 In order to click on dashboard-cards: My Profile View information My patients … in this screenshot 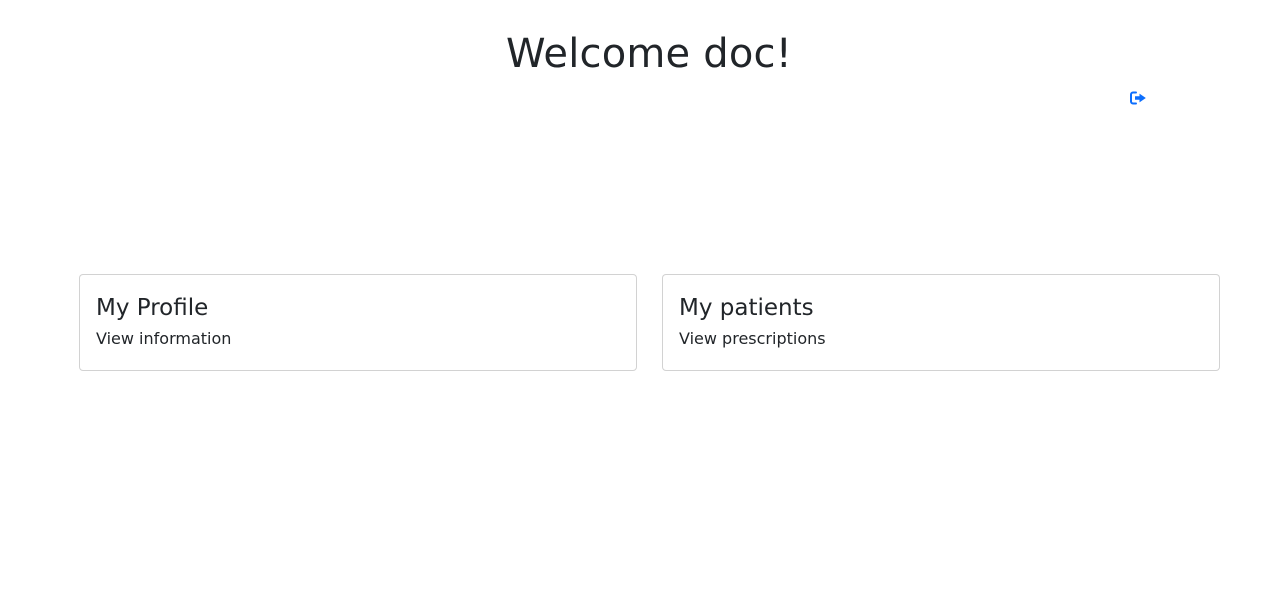, I will do `click(649, 322)`.